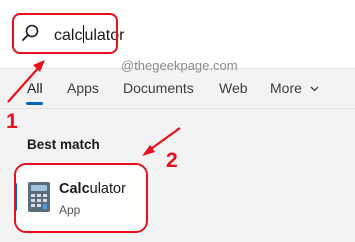 The image size is (355, 242). I want to click on step-label-2: 2, so click(172, 160).